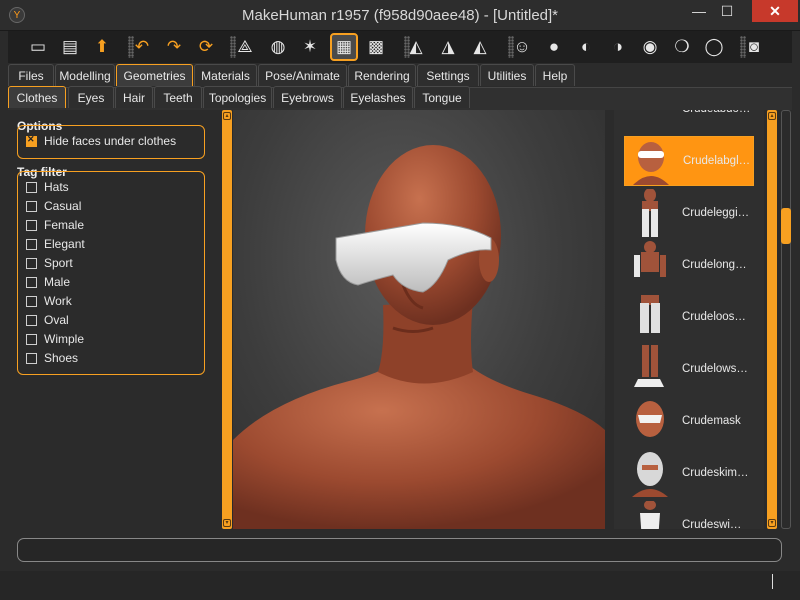 This screenshot has height=600, width=800. Describe the element at coordinates (52, 358) in the screenshot. I see `tag-checkbox-shoes: Shoes` at that location.